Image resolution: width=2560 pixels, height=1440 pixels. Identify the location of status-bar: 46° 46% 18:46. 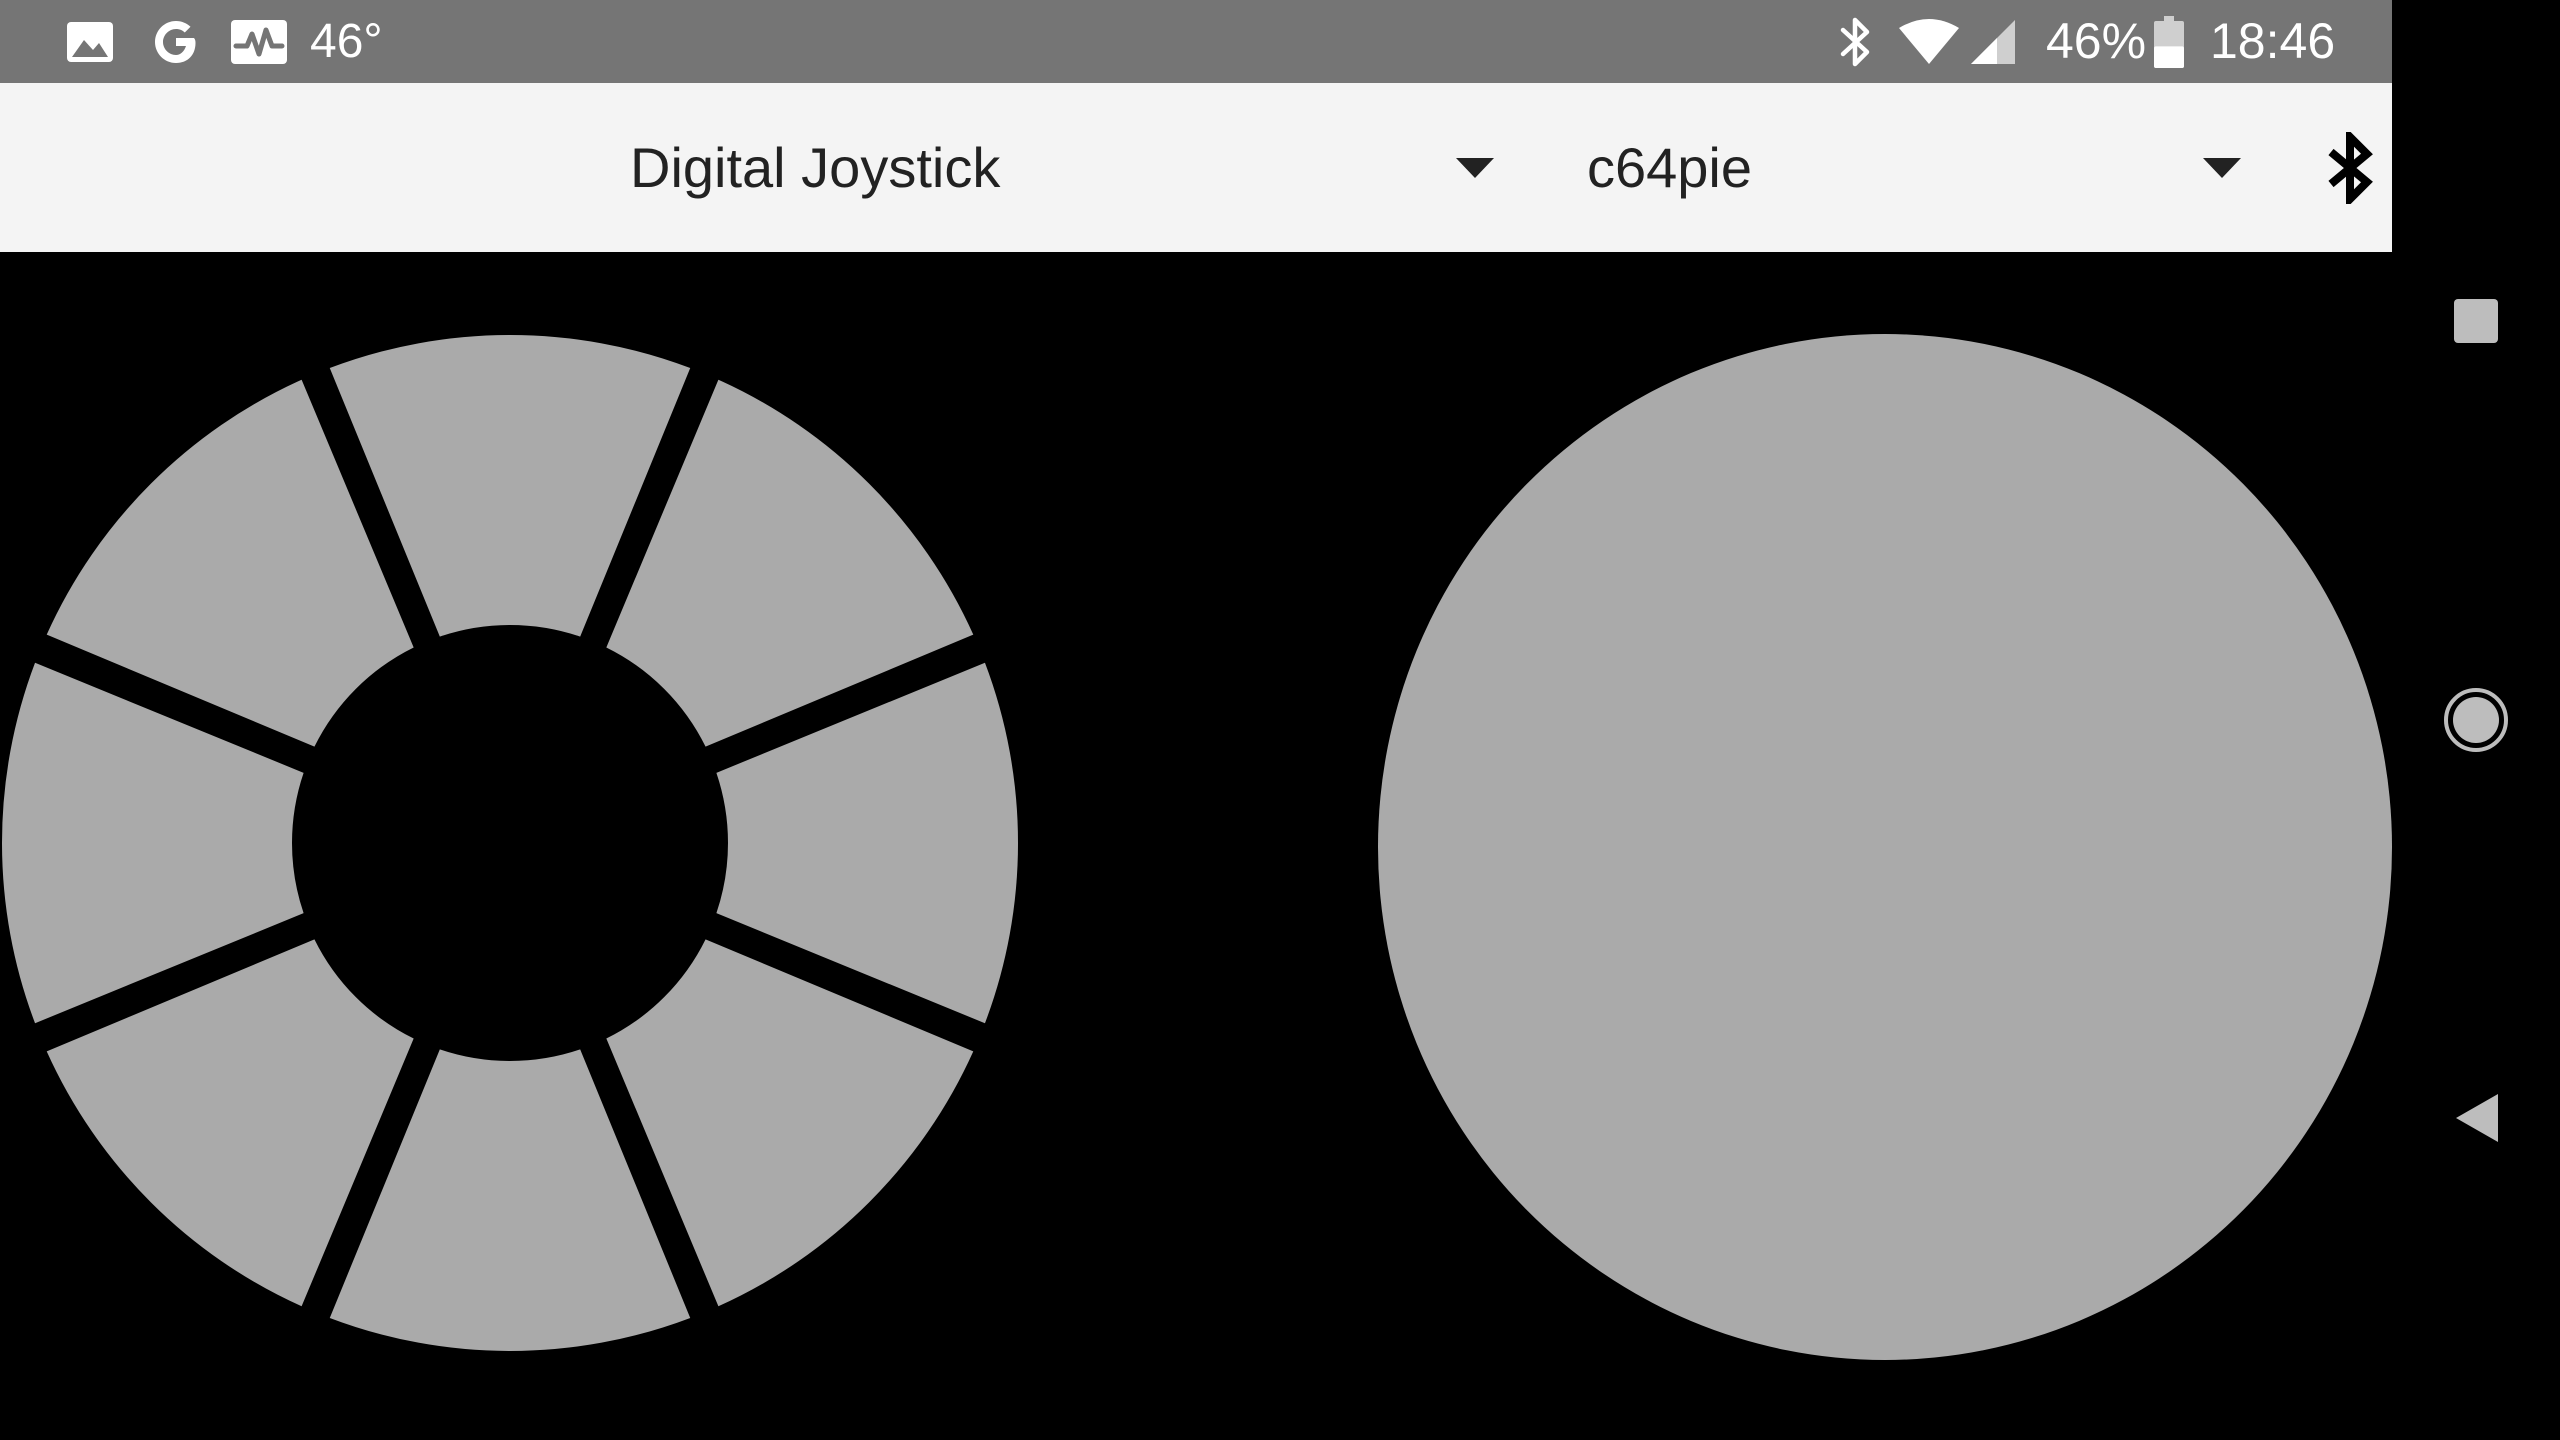
(1196, 41).